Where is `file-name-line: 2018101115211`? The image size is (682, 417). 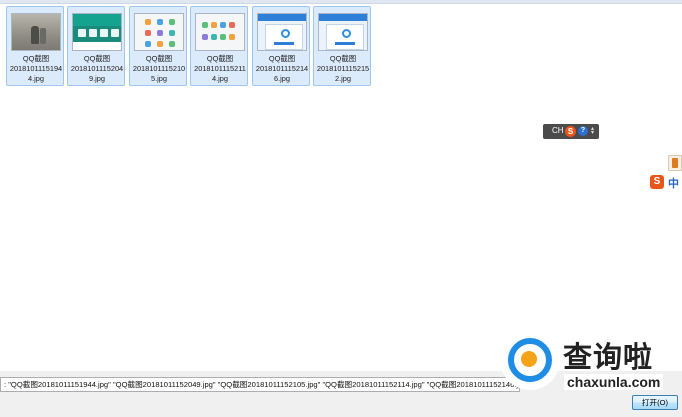
file-name-line: 2018101115211 is located at coordinates (220, 68).